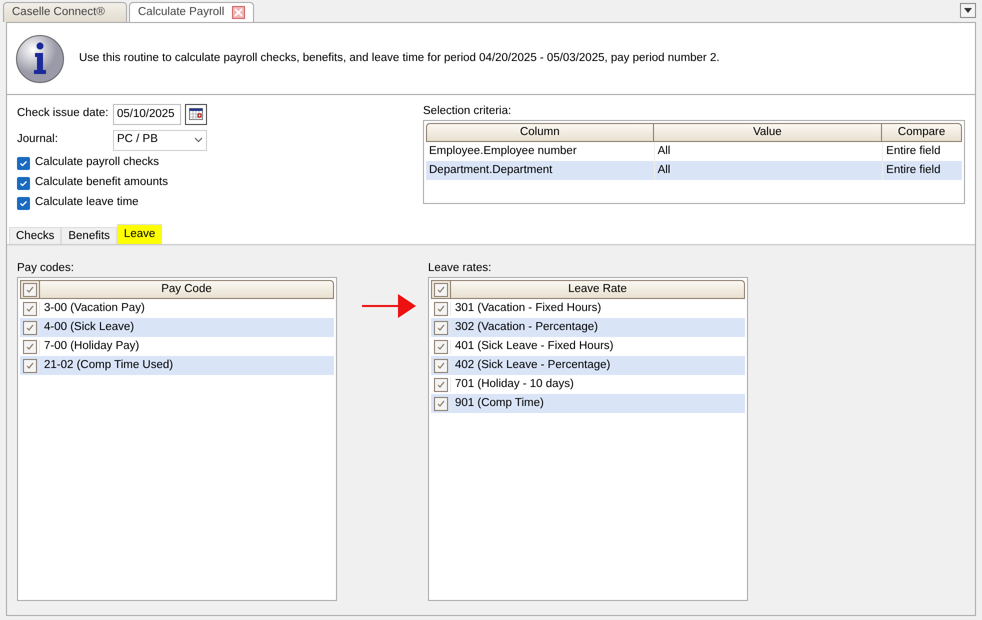  What do you see at coordinates (198, 140) in the screenshot?
I see `chevron-down-icon` at bounding box center [198, 140].